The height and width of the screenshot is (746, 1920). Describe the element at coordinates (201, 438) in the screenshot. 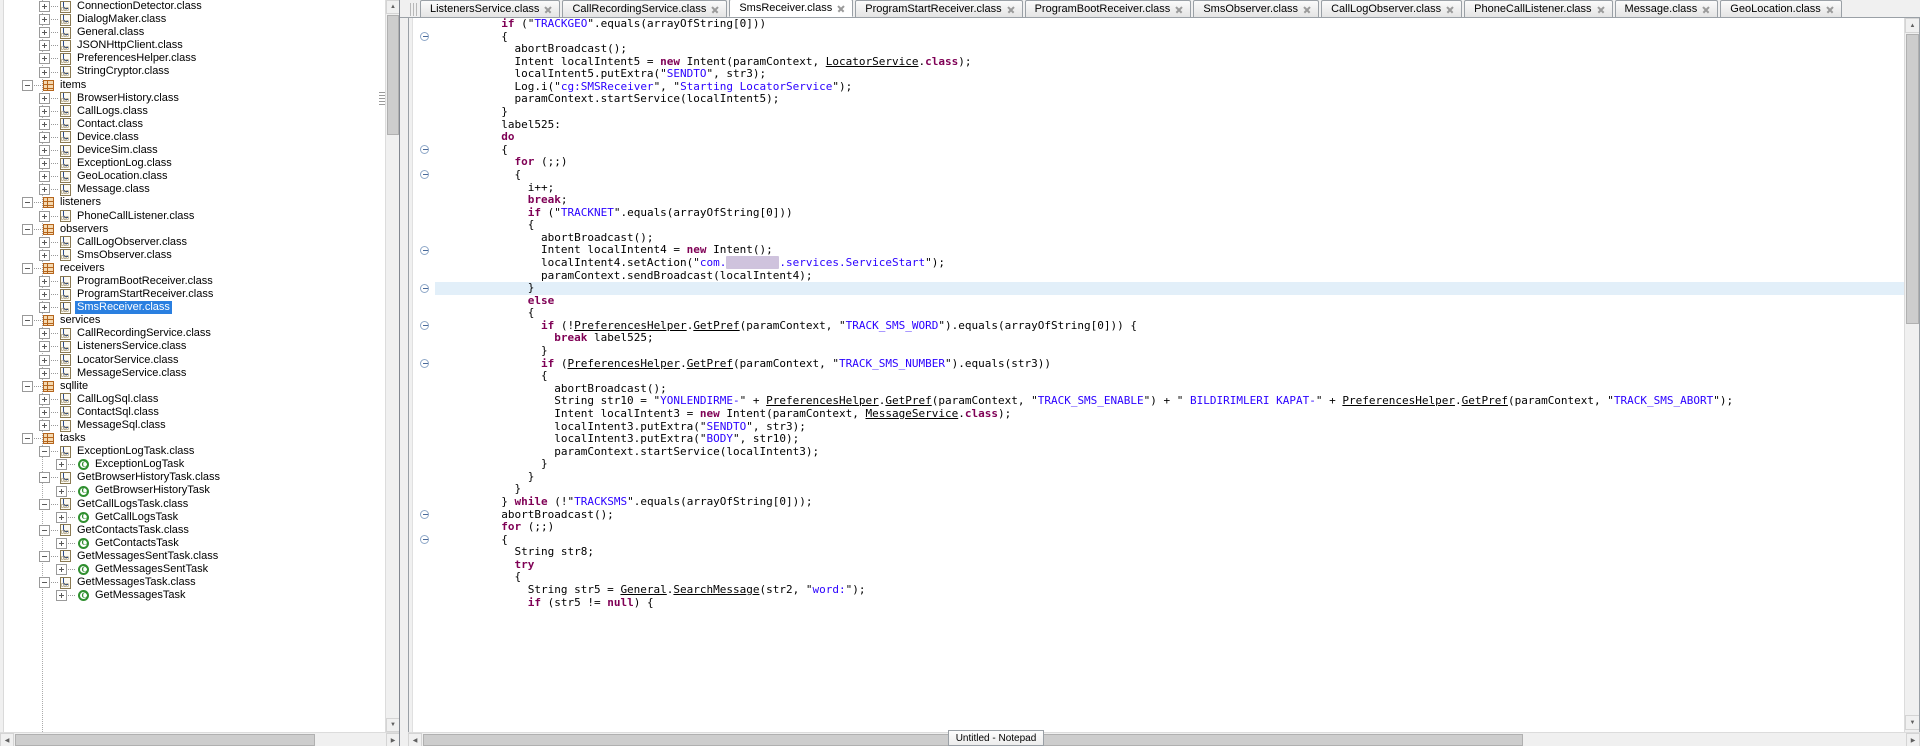

I see `tree-item-tasks: tasks` at that location.